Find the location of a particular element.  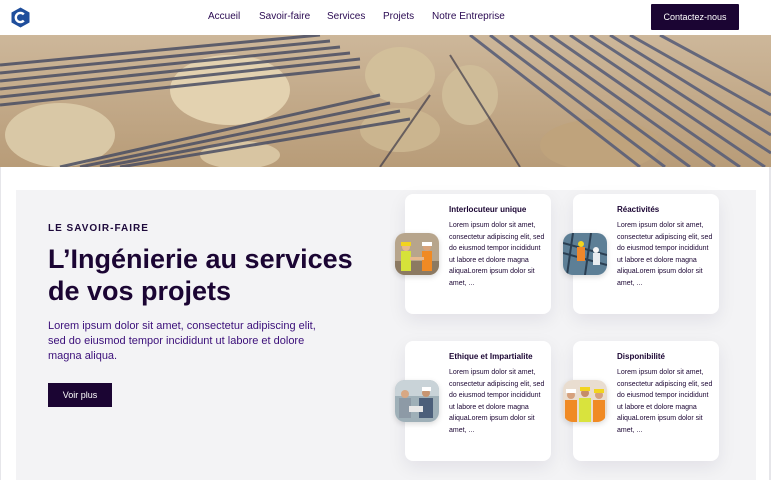

workers-site-photo-icon is located at coordinates (585, 254).